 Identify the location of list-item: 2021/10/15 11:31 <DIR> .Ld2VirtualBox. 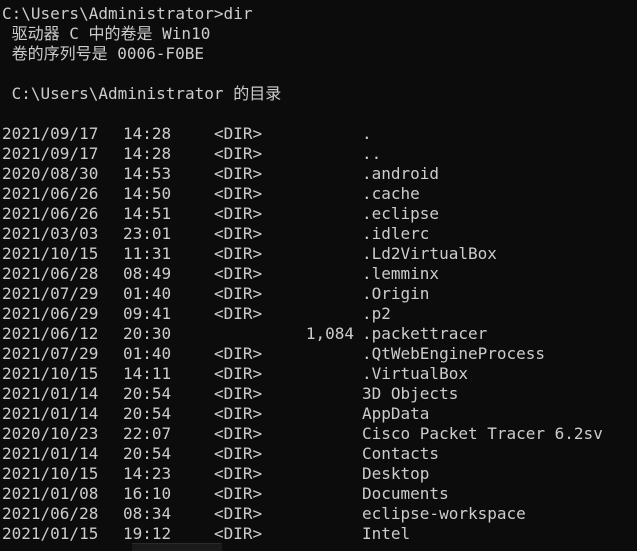
(317, 254).